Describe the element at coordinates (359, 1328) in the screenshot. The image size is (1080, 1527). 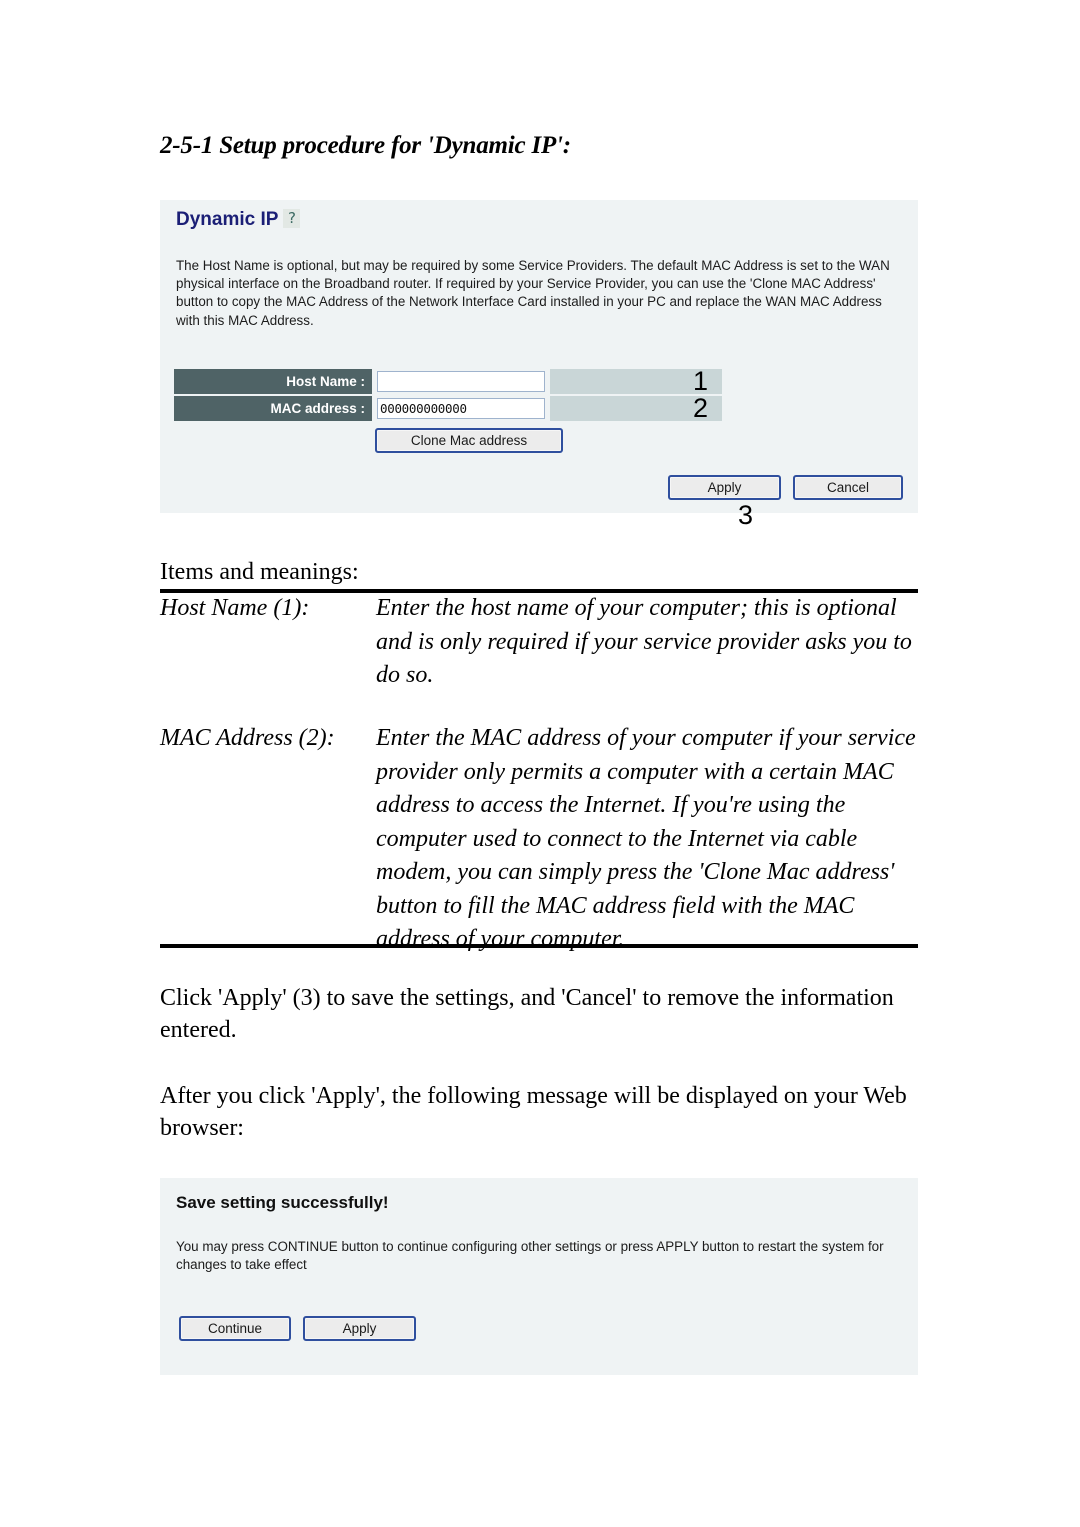
I see `save-apply-button: Apply` at that location.